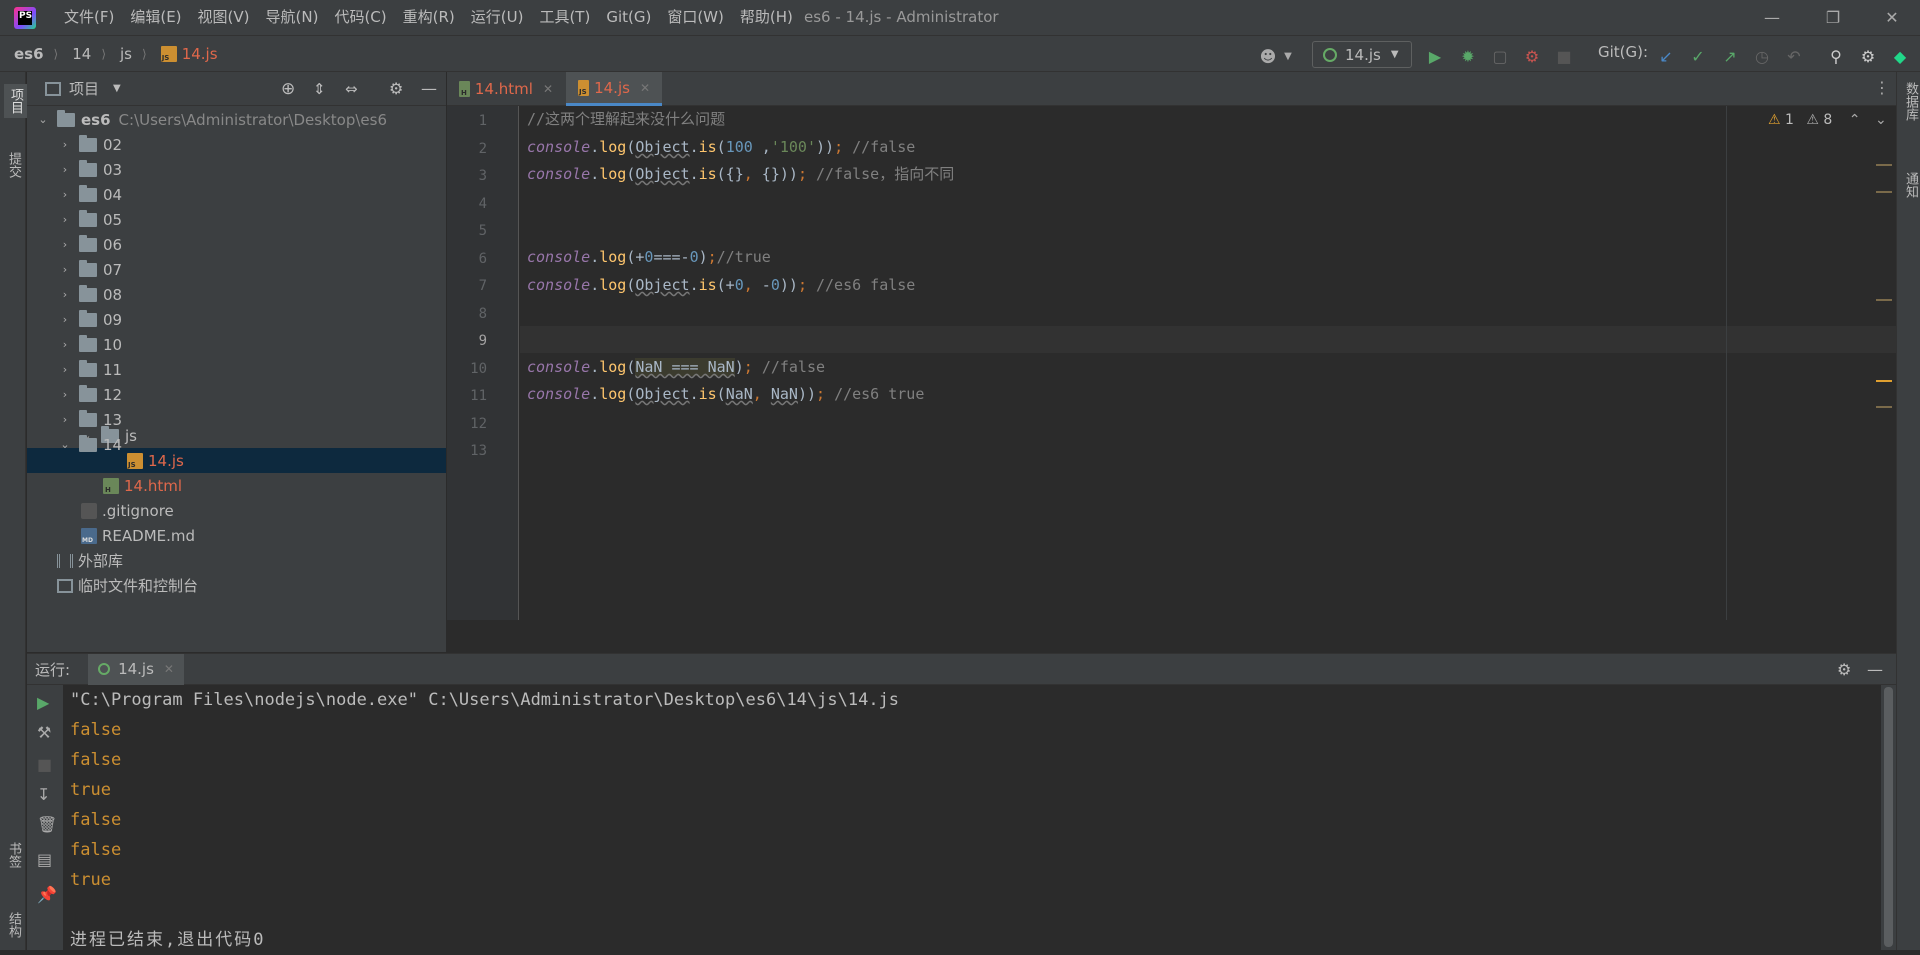  I want to click on breadcrumb-es6: es6 ⟩, so click(36, 54).